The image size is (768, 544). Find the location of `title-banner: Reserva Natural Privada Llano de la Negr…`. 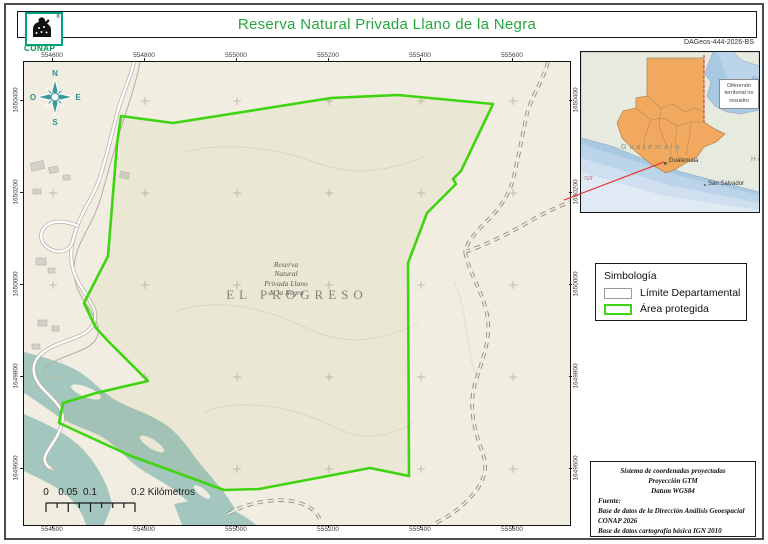

title-banner: Reserva Natural Privada Llano de la Negr… is located at coordinates (387, 24).